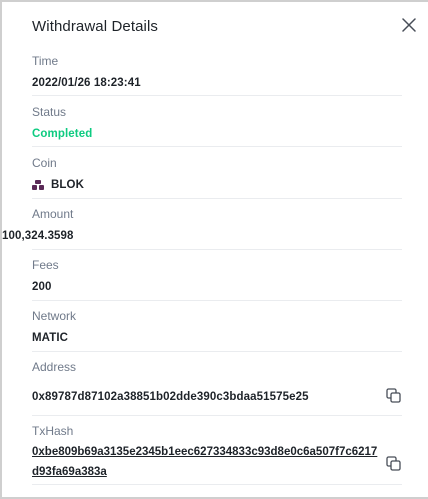 Image resolution: width=428 pixels, height=499 pixels. Describe the element at coordinates (217, 327) in the screenshot. I see `network-field: Network MATIC` at that location.